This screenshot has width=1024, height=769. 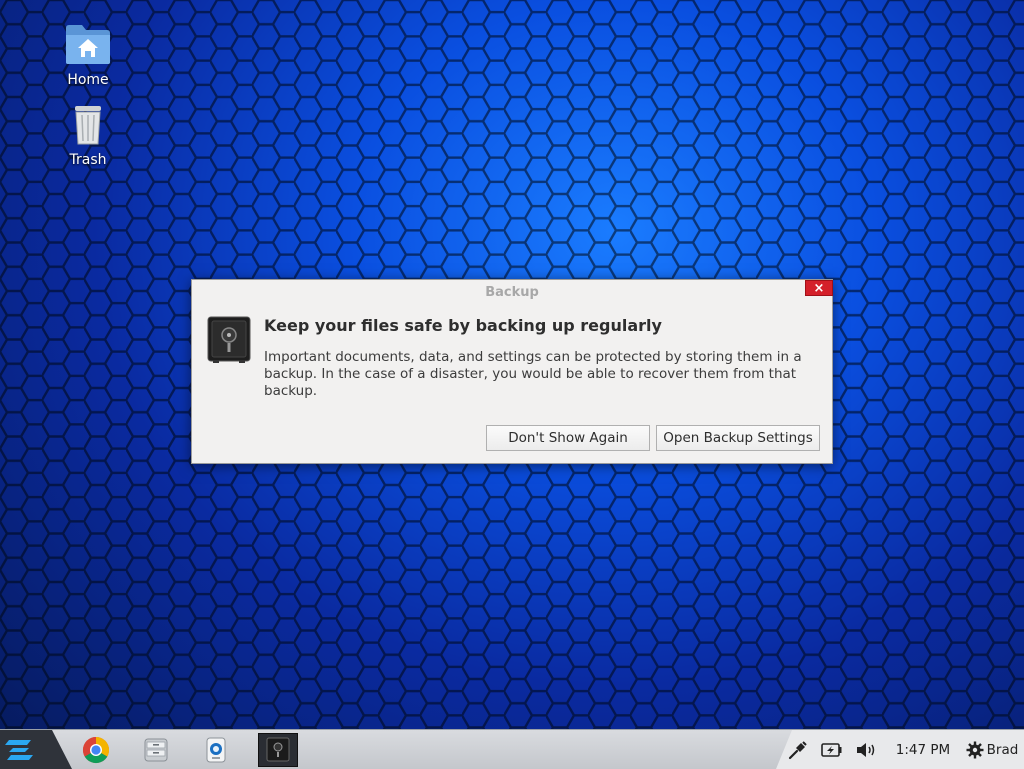 What do you see at coordinates (36, 749) in the screenshot?
I see `start-menu-button` at bounding box center [36, 749].